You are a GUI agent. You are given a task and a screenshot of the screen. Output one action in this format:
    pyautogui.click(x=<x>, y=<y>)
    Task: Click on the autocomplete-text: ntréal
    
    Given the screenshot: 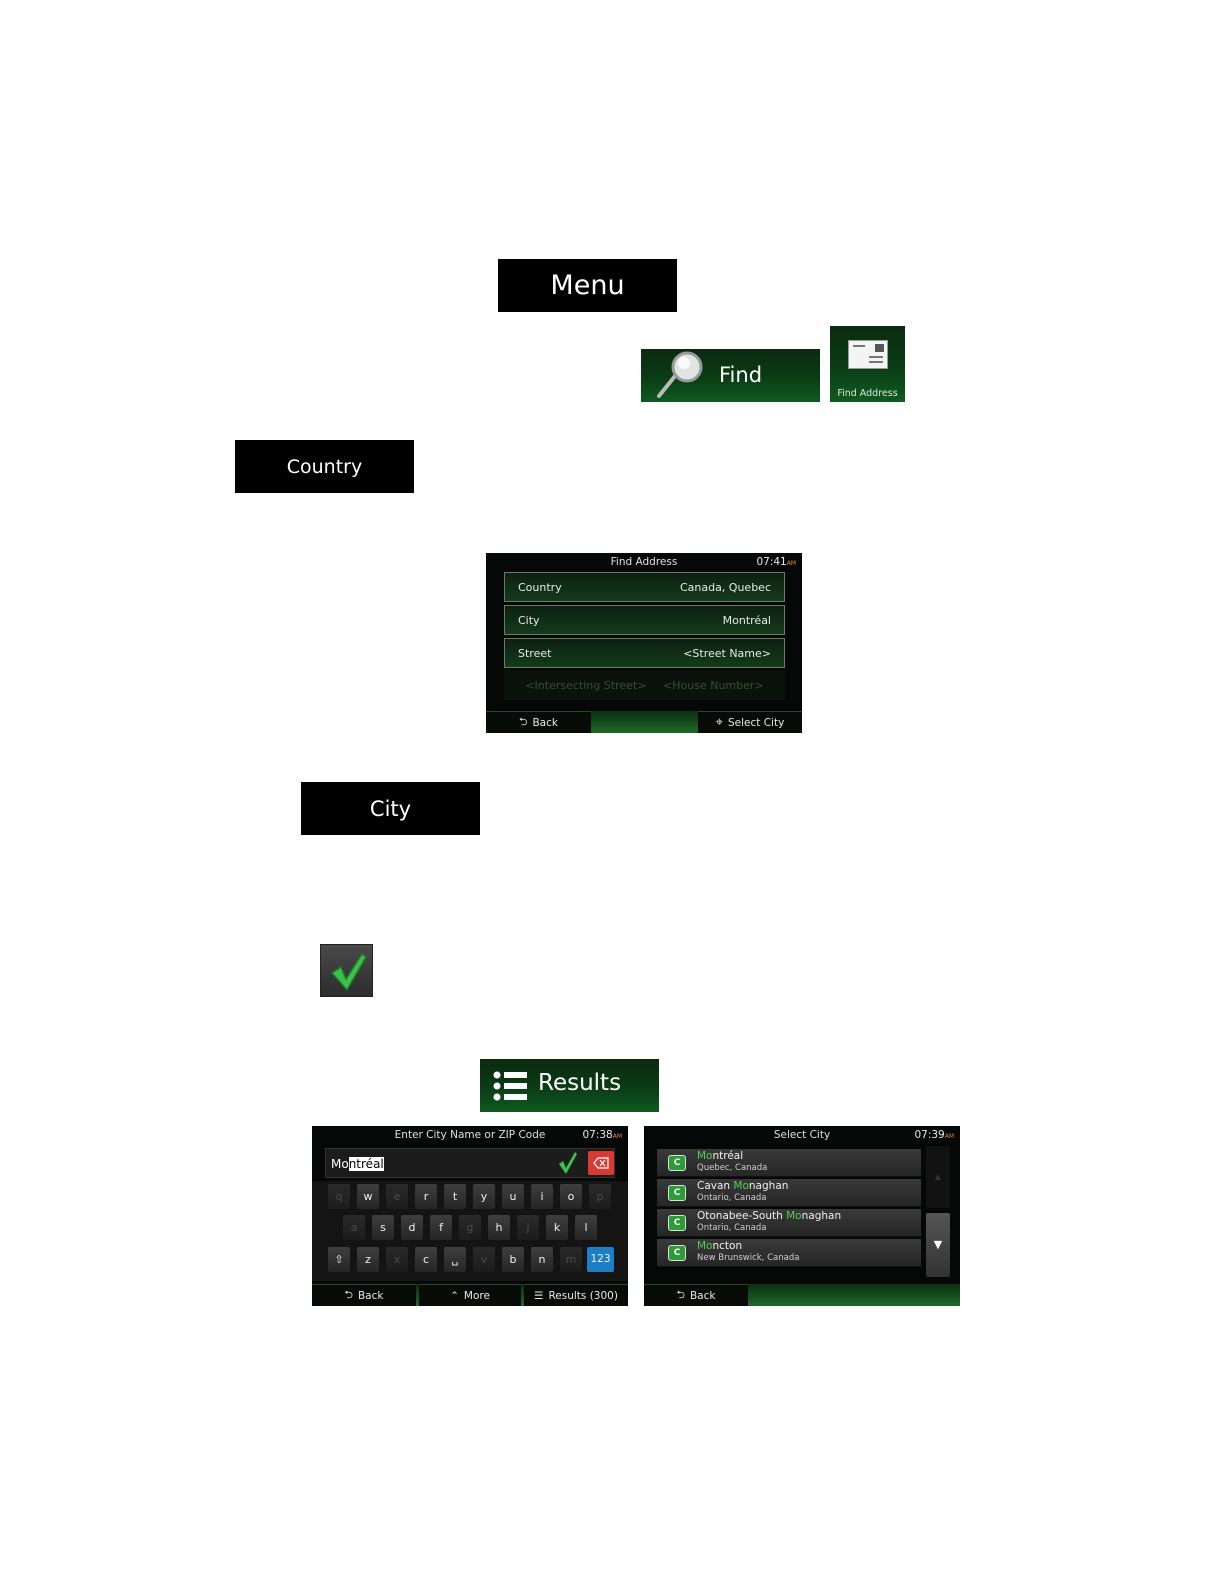 What is the action you would take?
    pyautogui.click(x=366, y=1164)
    